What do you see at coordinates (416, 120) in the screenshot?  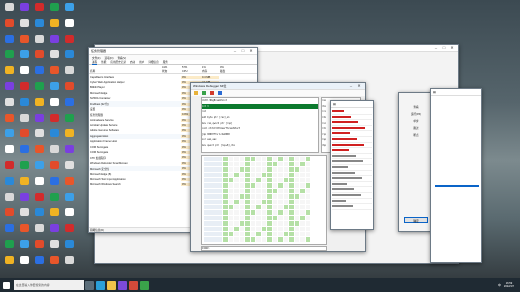 I see `side-option: 单步` at bounding box center [416, 120].